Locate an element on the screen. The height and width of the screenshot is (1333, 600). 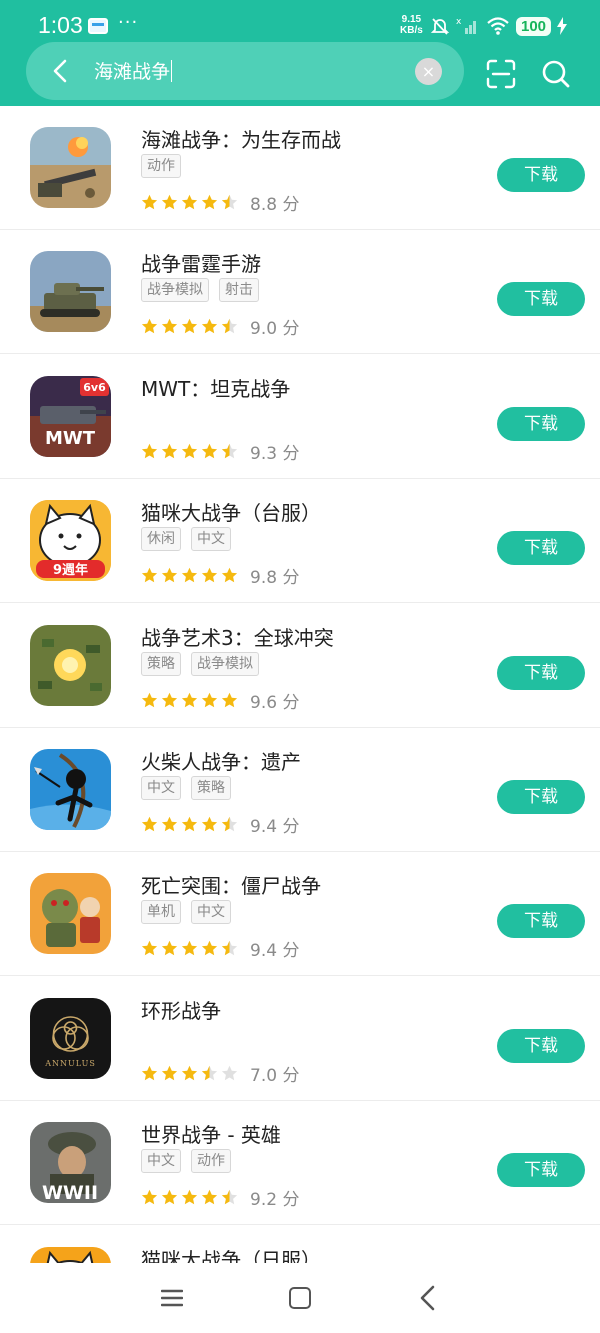
app-name: 战争艺术3：全球冲突 is located at coordinates (237, 636).